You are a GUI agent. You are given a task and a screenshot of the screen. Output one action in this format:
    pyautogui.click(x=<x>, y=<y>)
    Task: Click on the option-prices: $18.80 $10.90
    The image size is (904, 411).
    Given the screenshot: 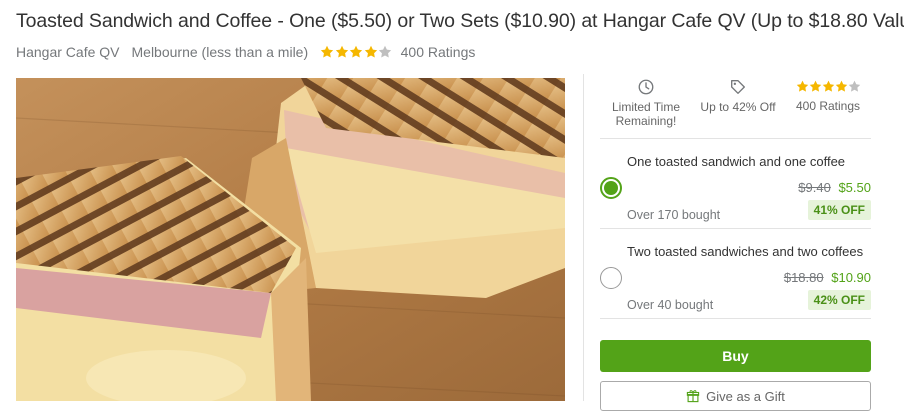 What is the action you would take?
    pyautogui.click(x=827, y=277)
    